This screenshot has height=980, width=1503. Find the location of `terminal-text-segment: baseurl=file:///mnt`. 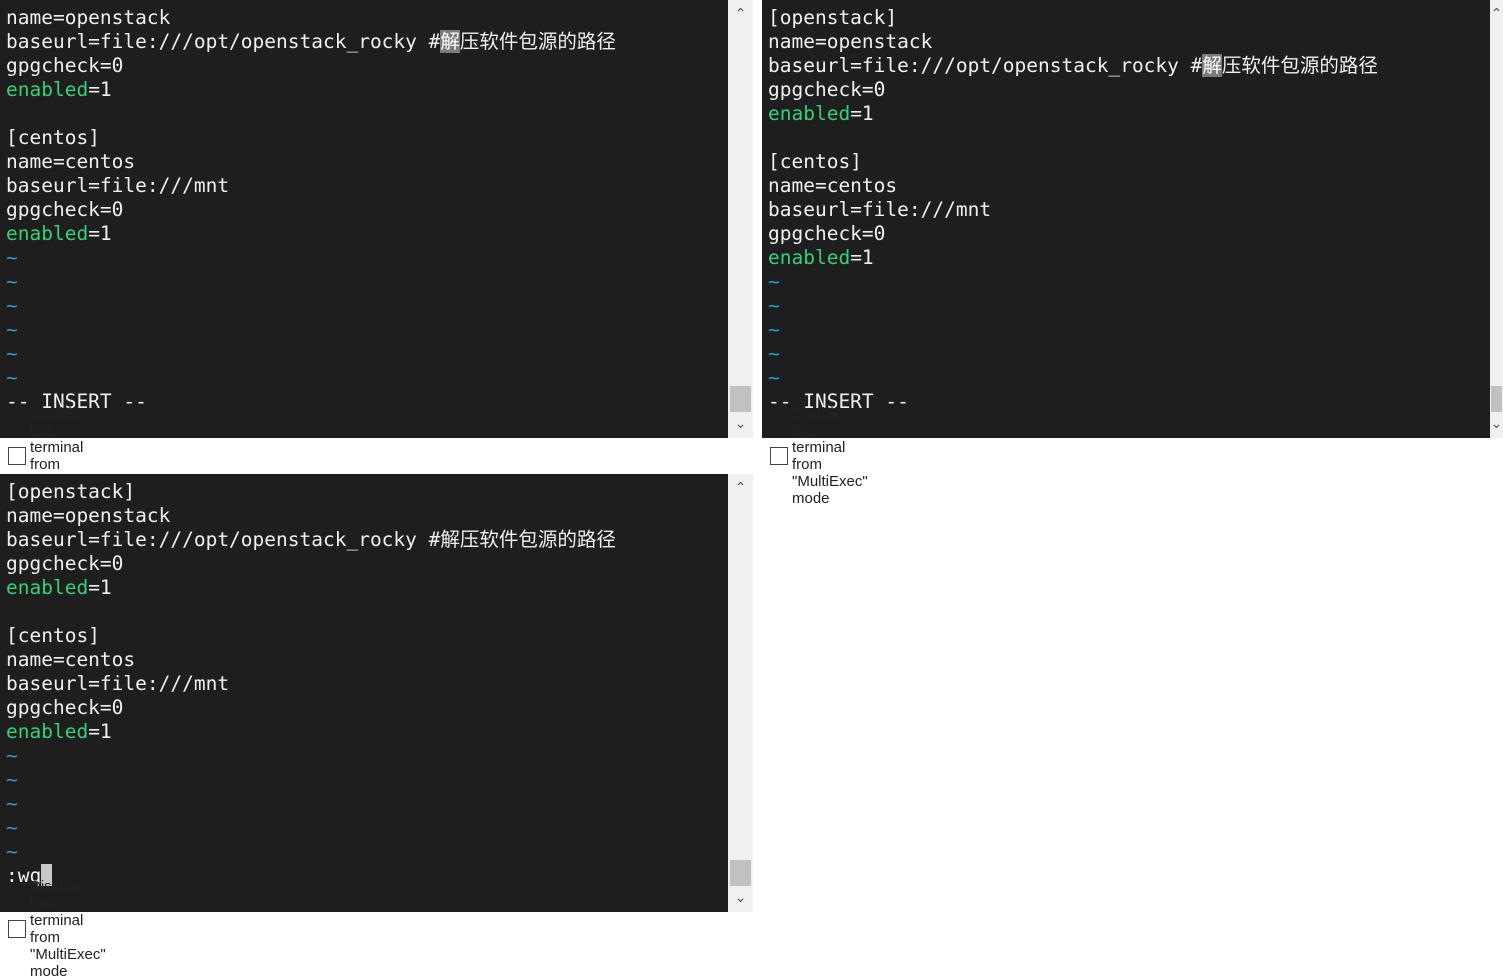

terminal-text-segment: baseurl=file:///mnt is located at coordinates (118, 185).